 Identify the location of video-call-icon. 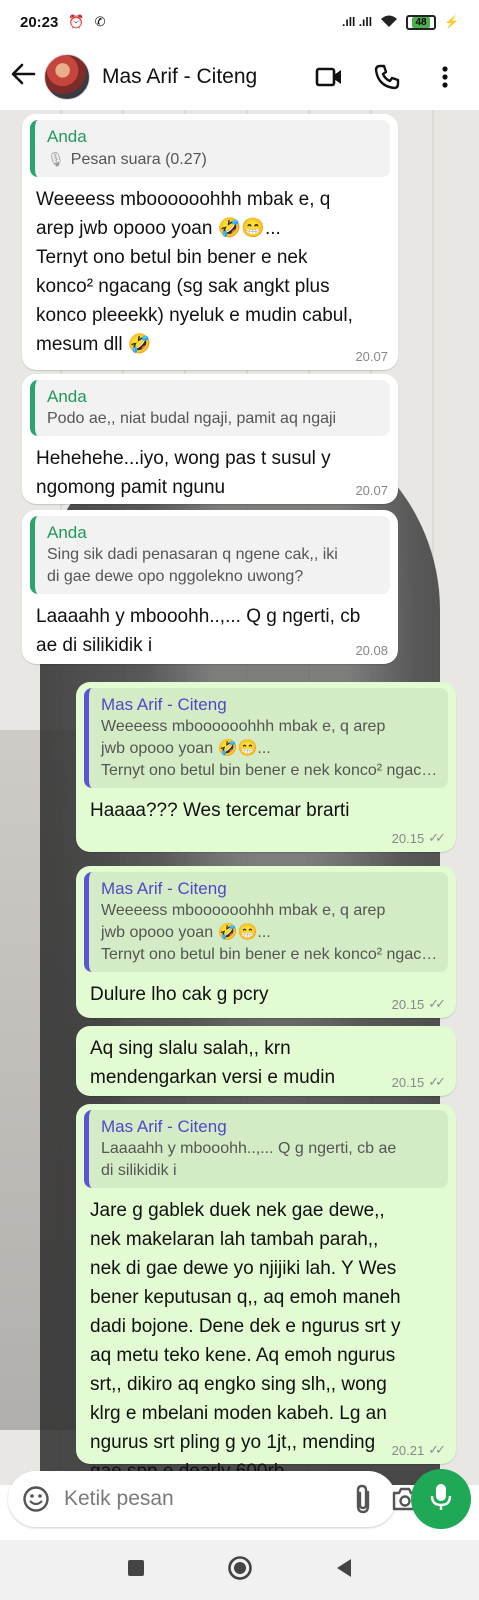
(329, 77).